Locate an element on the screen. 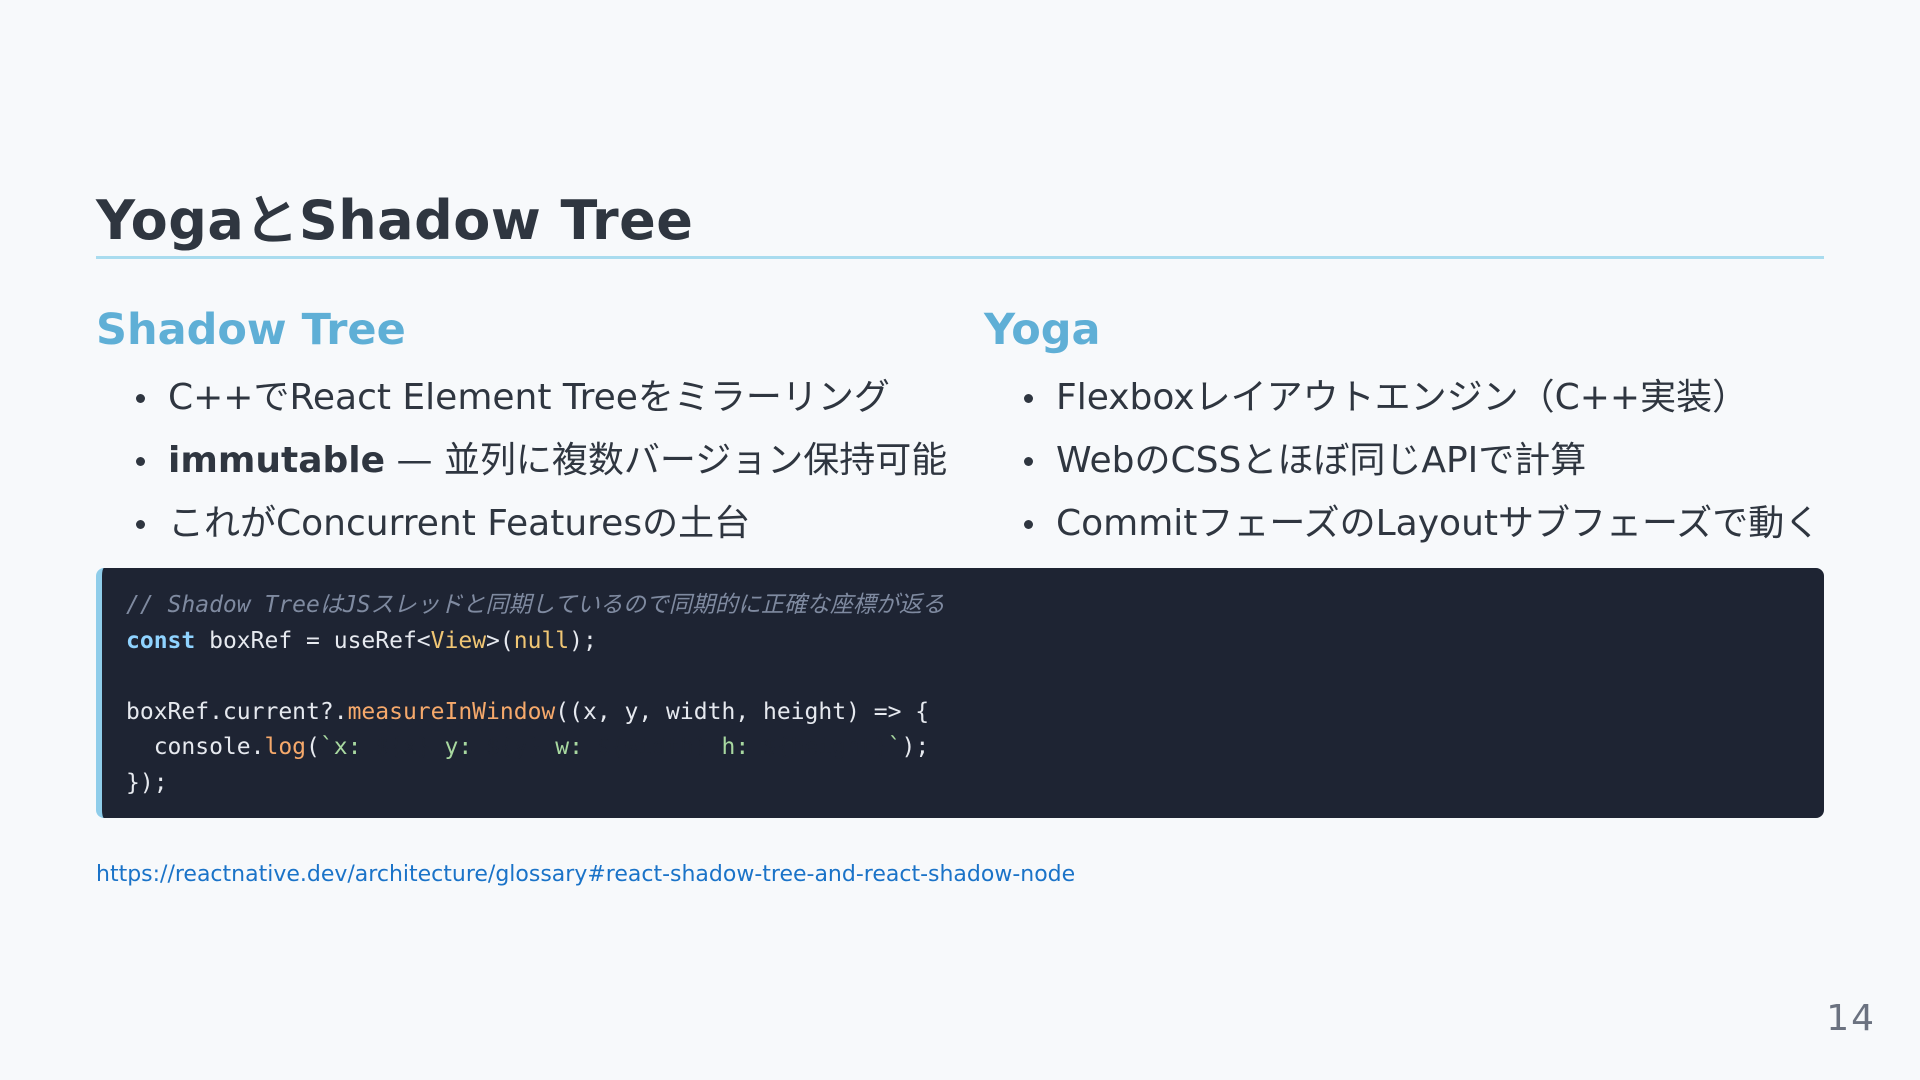 This screenshot has height=1080, width=1920. title-divider is located at coordinates (960, 257).